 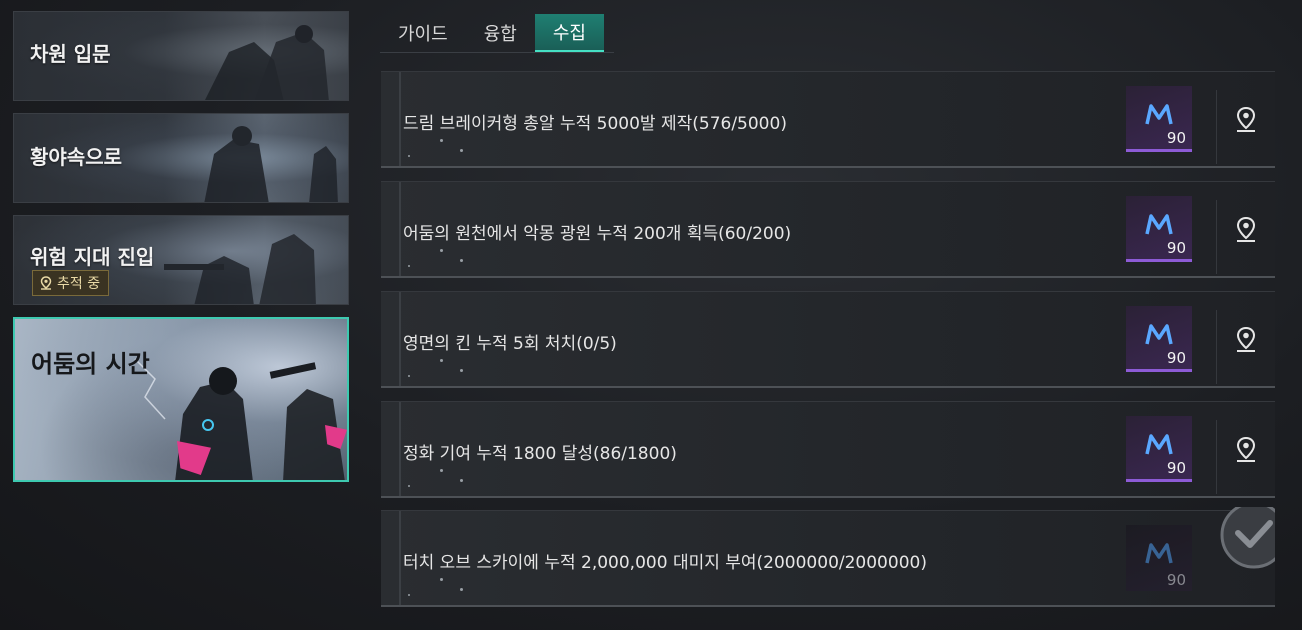 What do you see at coordinates (181, 260) in the screenshot?
I see `chapter-card-3: 위험 지대 진입 추적 중` at bounding box center [181, 260].